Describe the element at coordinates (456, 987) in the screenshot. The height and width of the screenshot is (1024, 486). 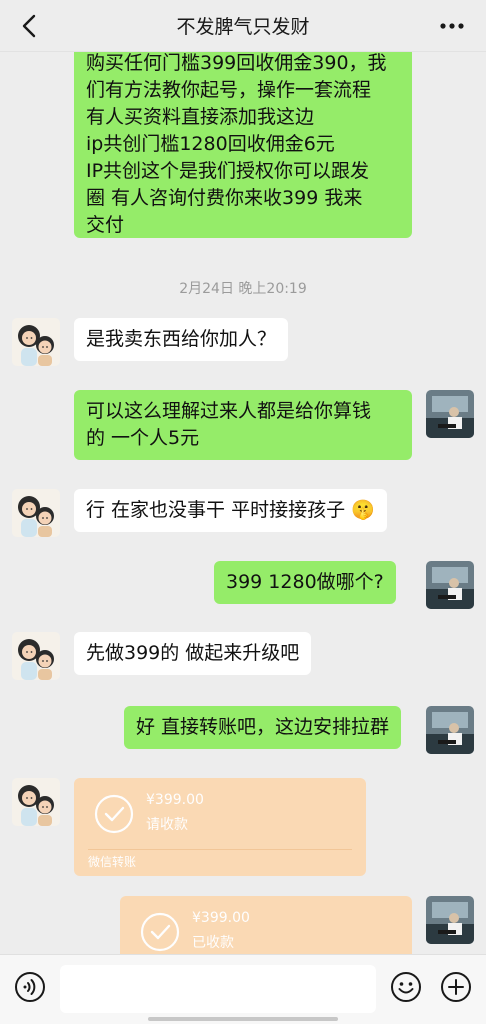
I see `plus-icon` at that location.